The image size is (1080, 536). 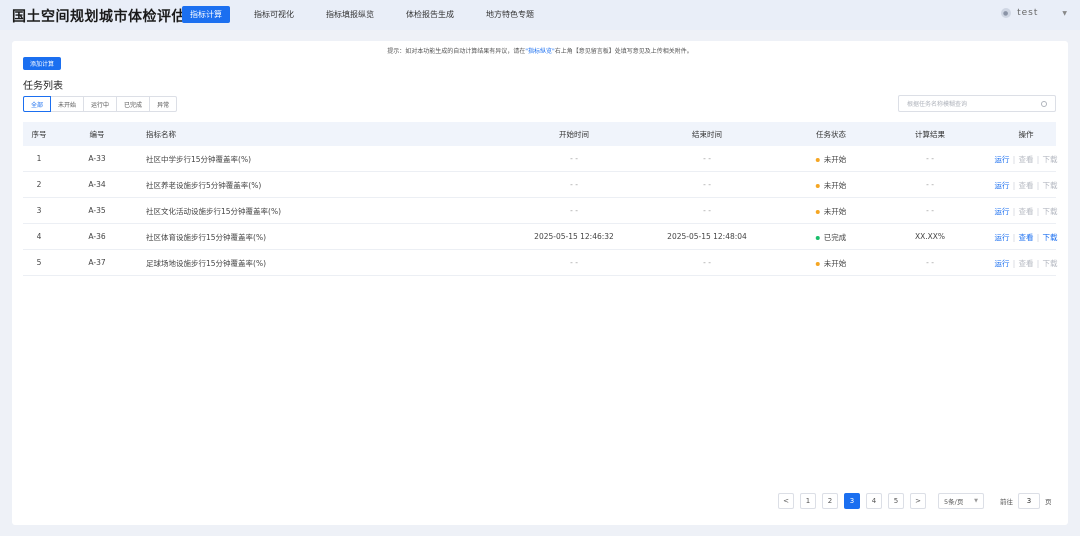 What do you see at coordinates (214, 211) in the screenshot?
I see `cell-name: 社区文化活动设施步行15分钟覆盖率(%)` at bounding box center [214, 211].